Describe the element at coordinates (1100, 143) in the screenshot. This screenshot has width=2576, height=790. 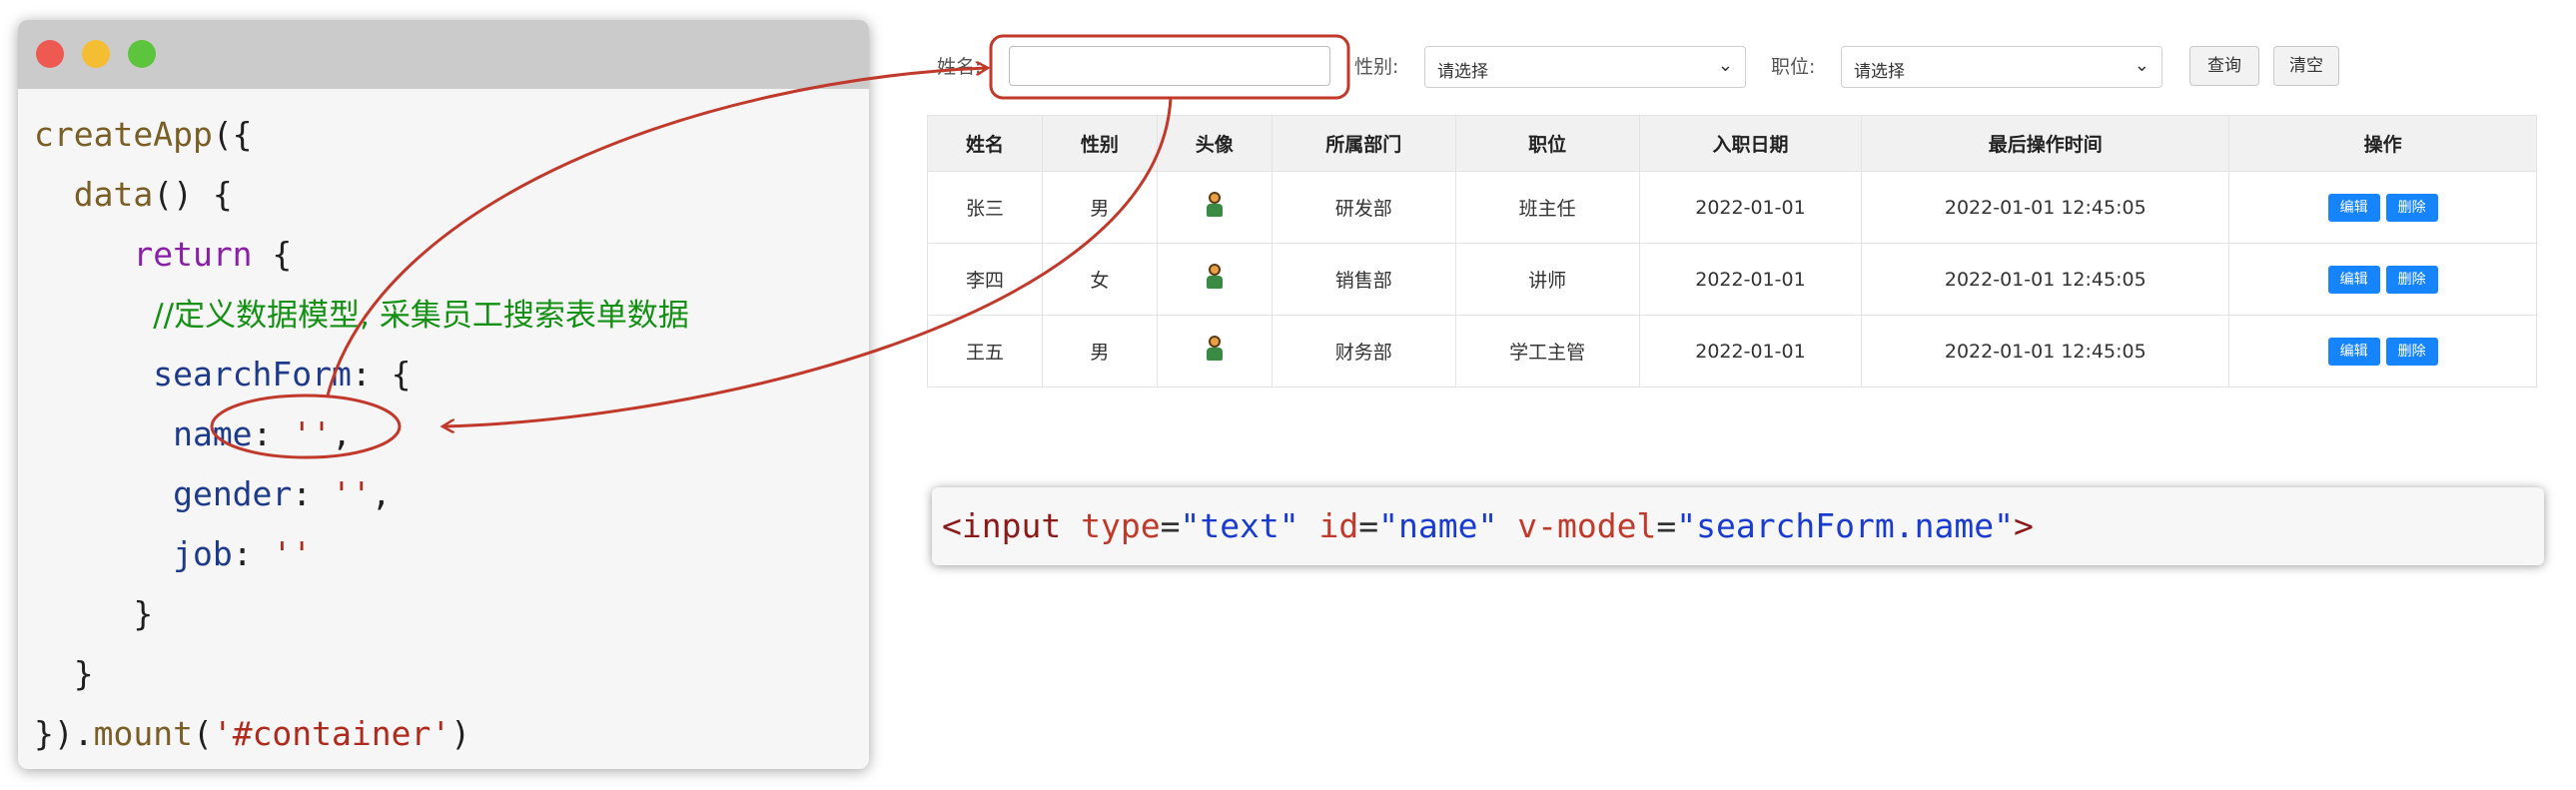
I see `column-header: 性别` at that location.